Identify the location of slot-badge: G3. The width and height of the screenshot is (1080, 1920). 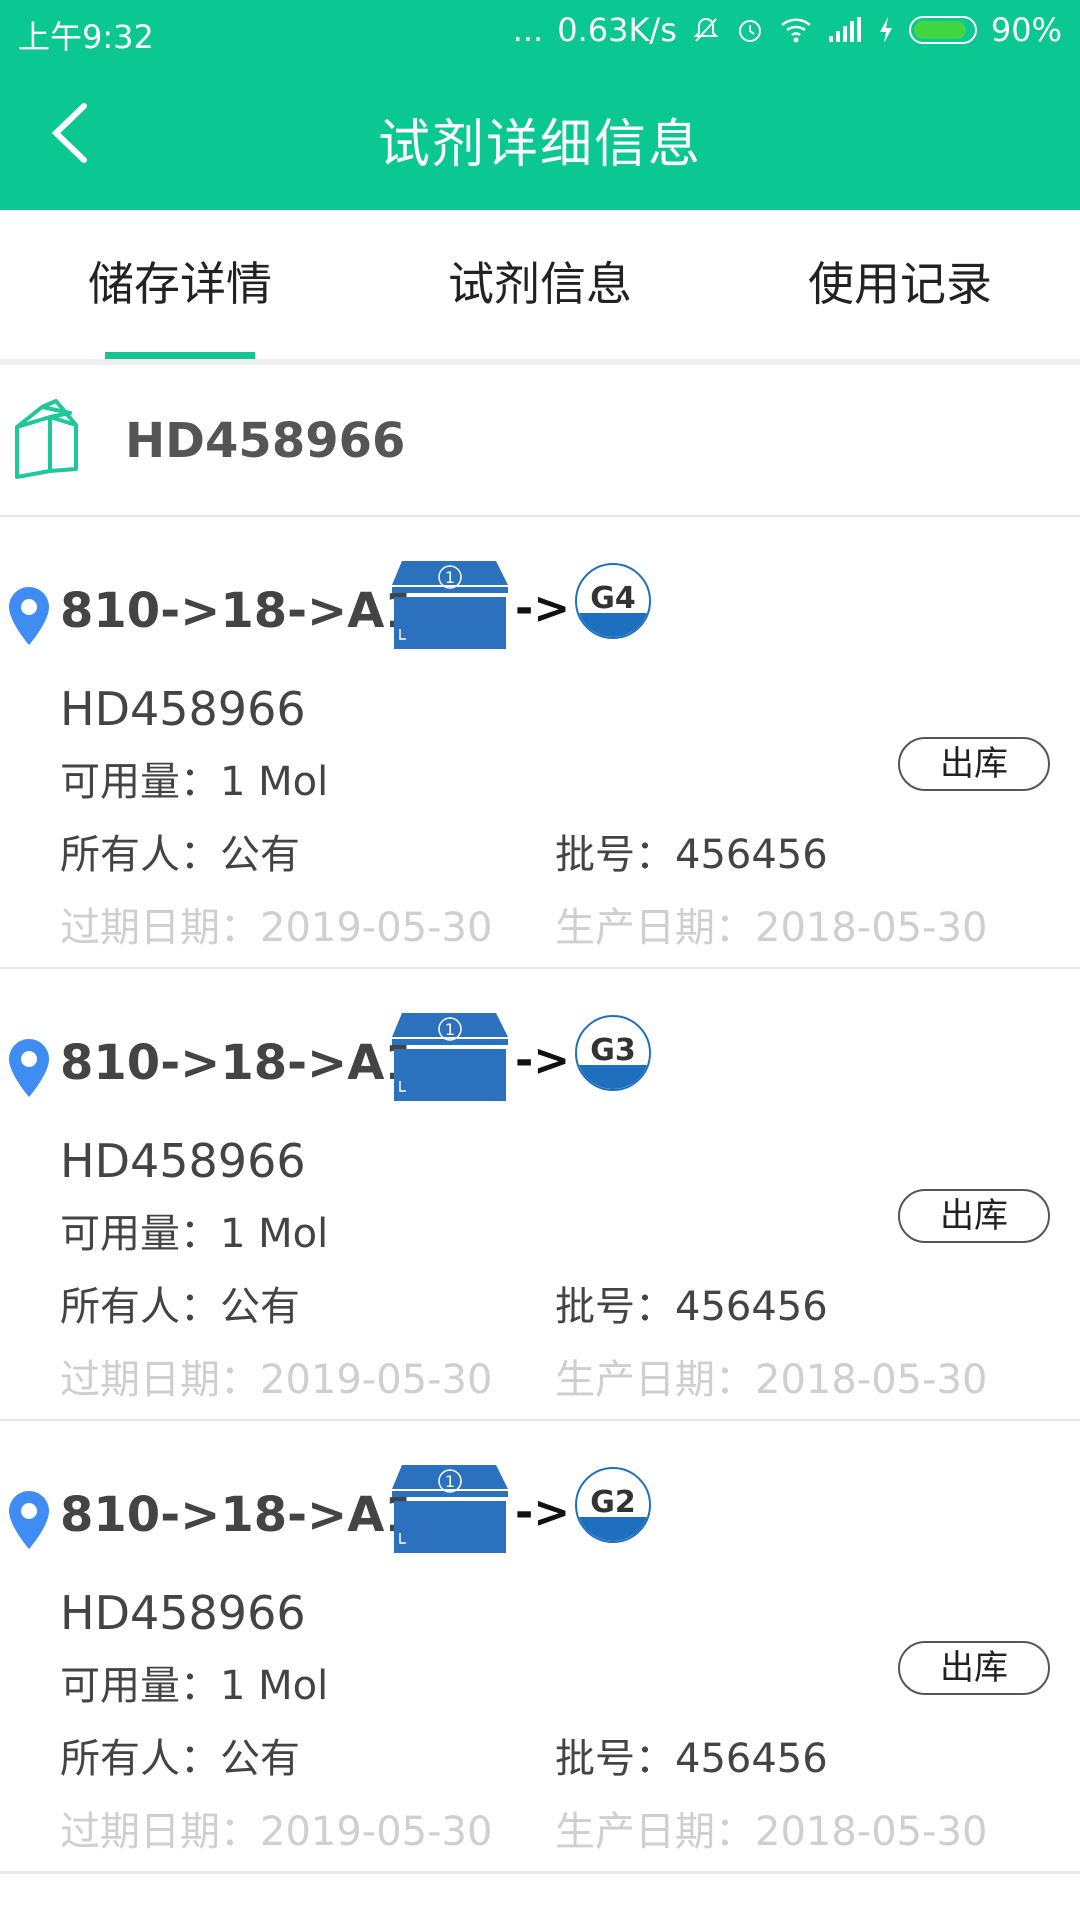
(613, 1053).